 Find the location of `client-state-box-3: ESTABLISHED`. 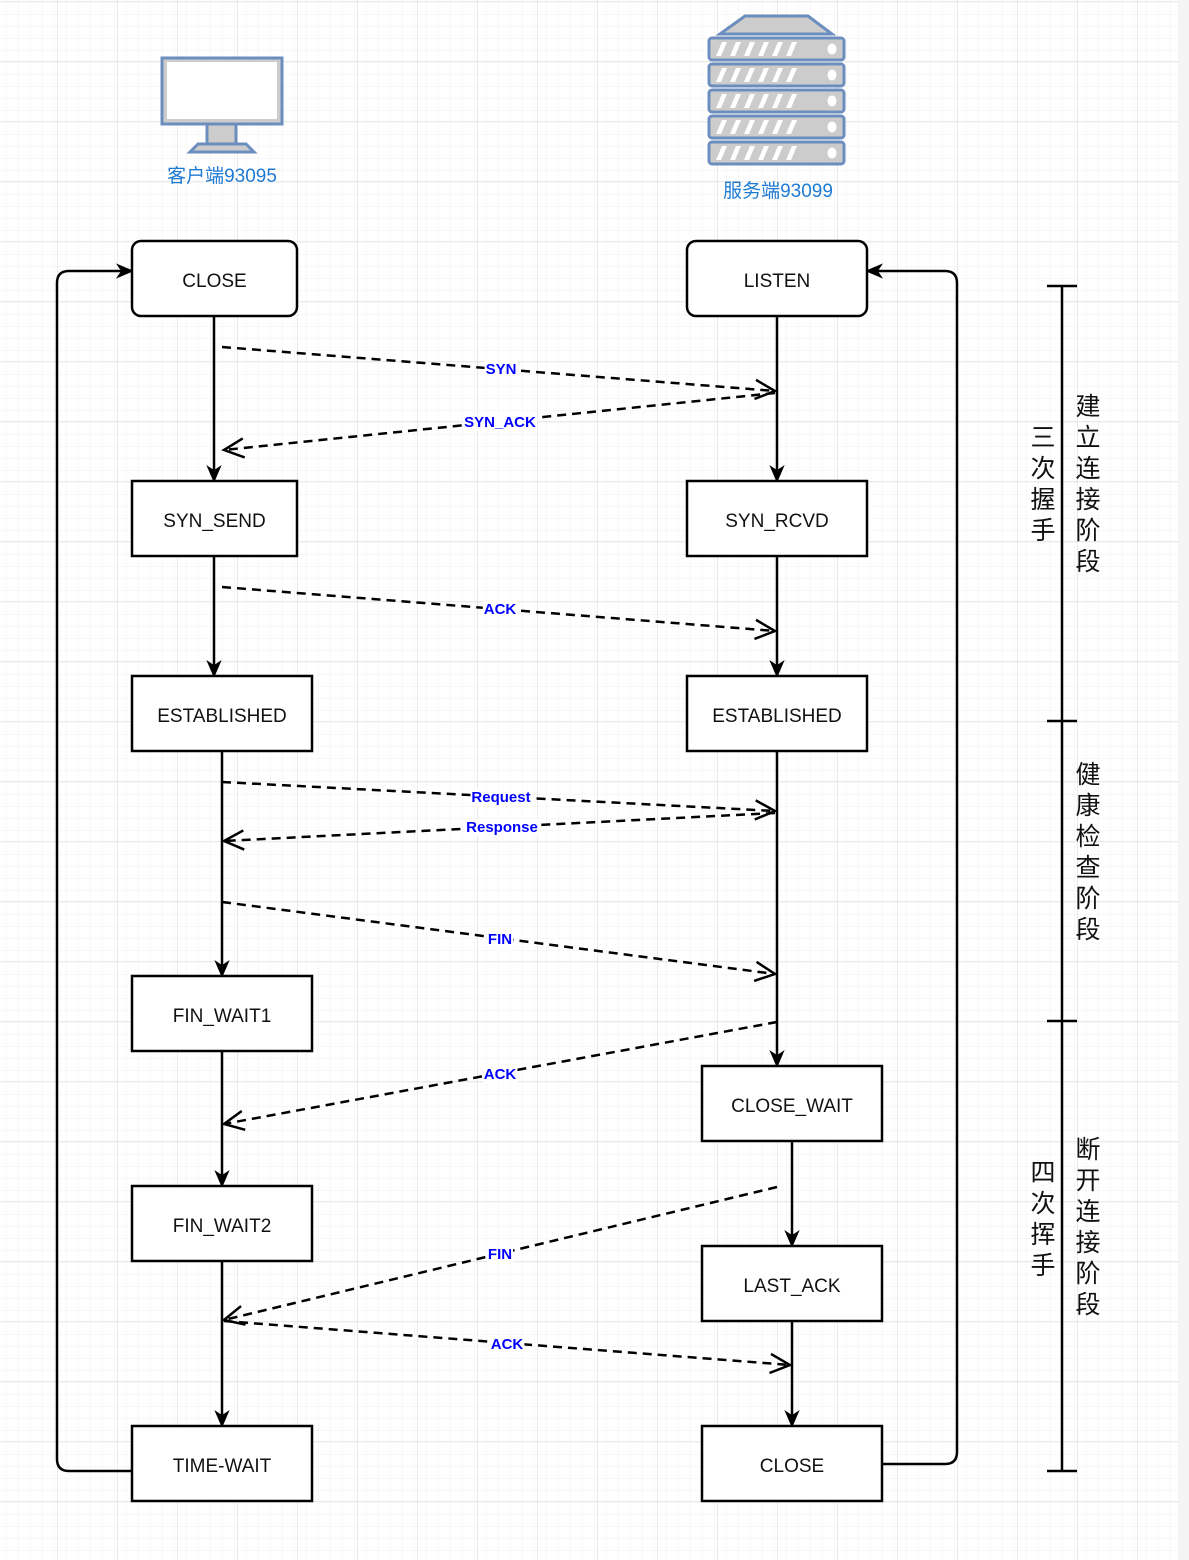

client-state-box-3: ESTABLISHED is located at coordinates (222, 713).